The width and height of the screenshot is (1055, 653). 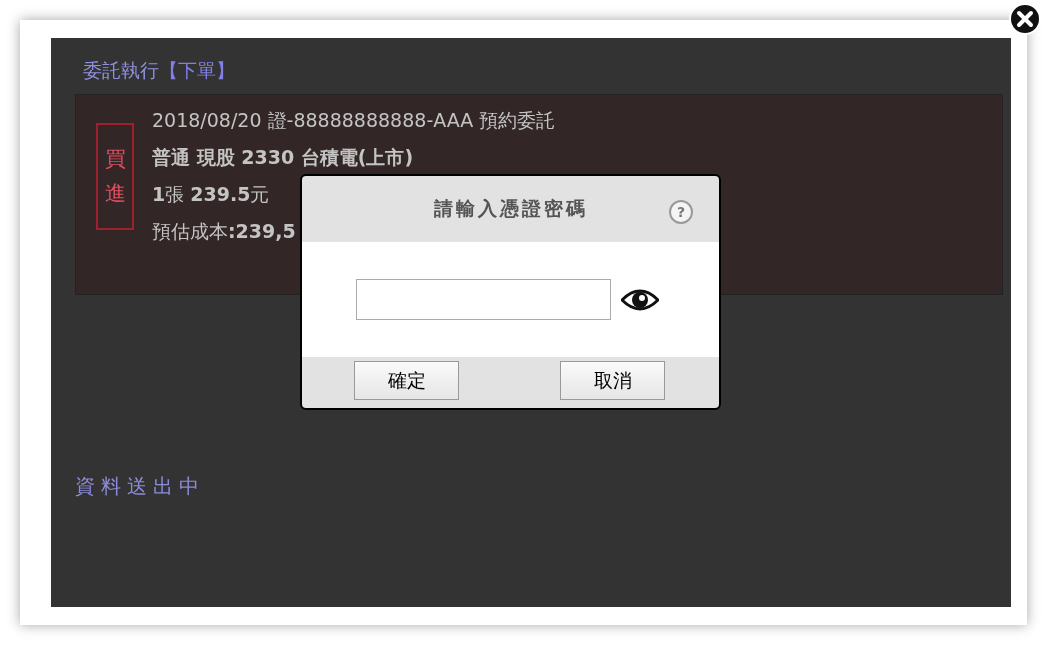 What do you see at coordinates (406, 380) in the screenshot?
I see `dialog-button: 確定` at bounding box center [406, 380].